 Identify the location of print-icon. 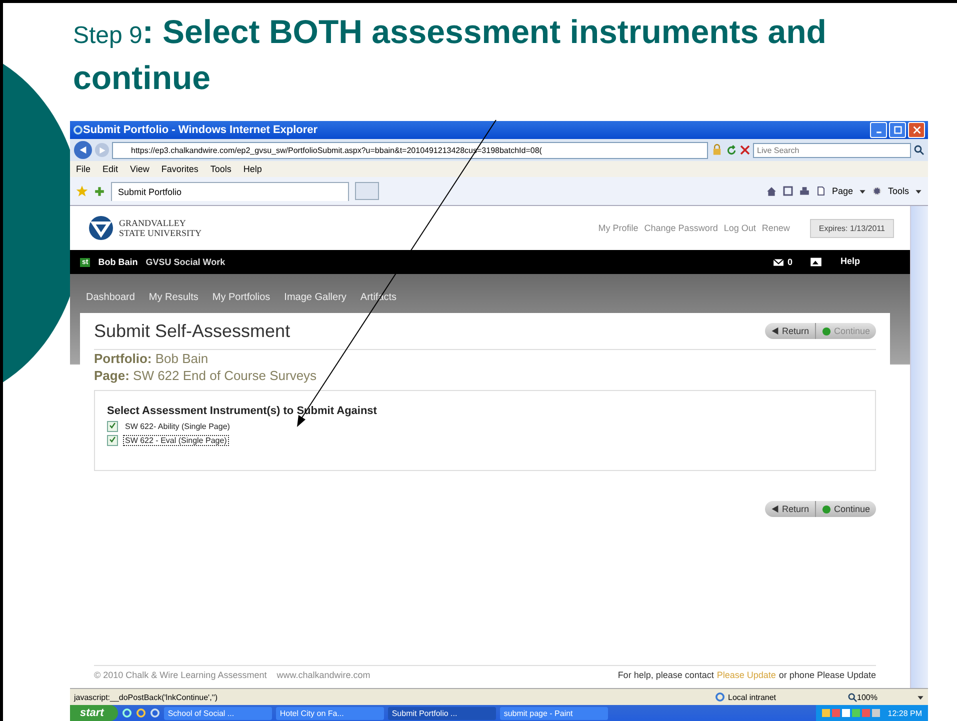
(804, 191).